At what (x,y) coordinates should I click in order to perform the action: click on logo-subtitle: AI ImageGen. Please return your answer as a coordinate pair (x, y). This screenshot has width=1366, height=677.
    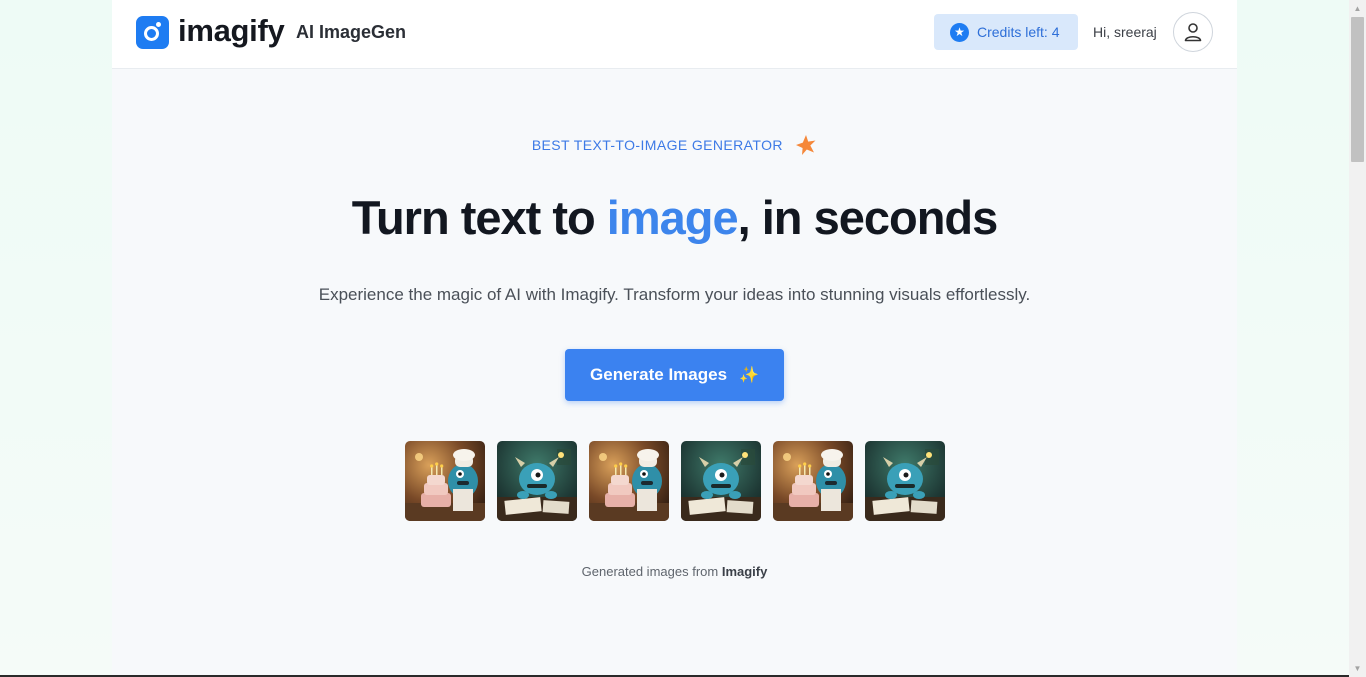
    Looking at the image, I should click on (351, 32).